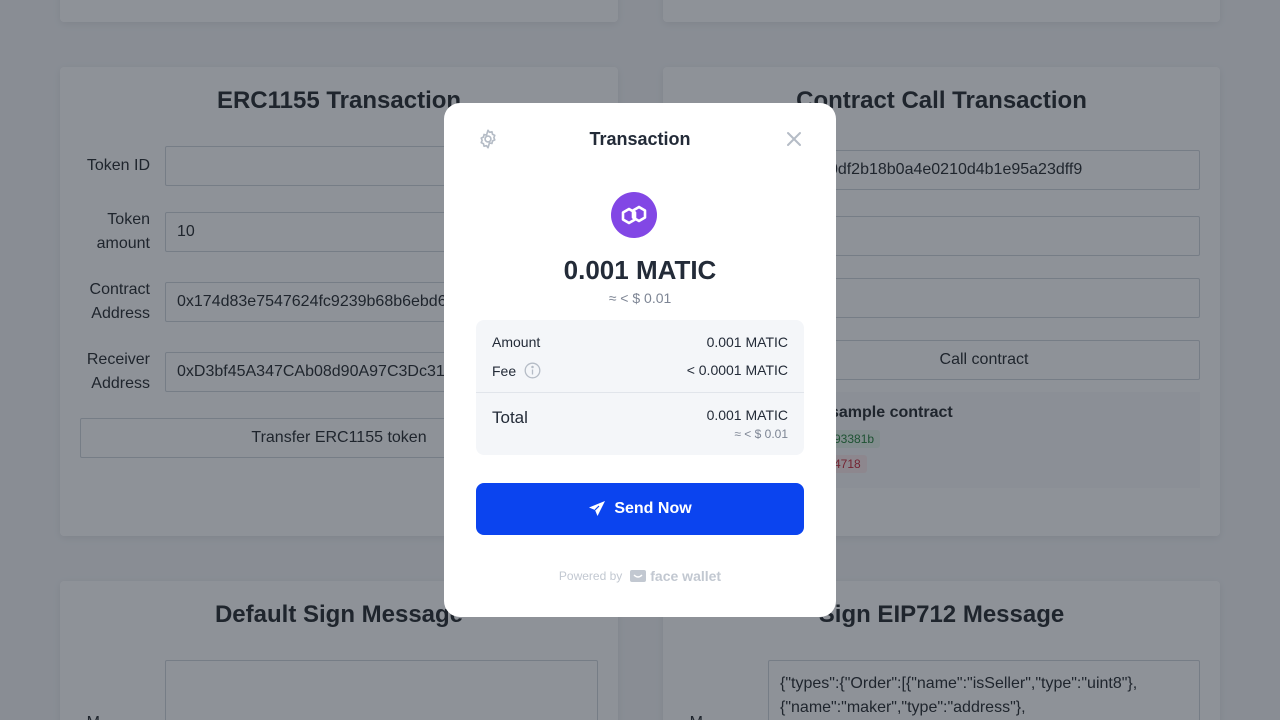 Image resolution: width=1280 pixels, height=720 pixels. I want to click on send-now-button: Send Now, so click(640, 509).